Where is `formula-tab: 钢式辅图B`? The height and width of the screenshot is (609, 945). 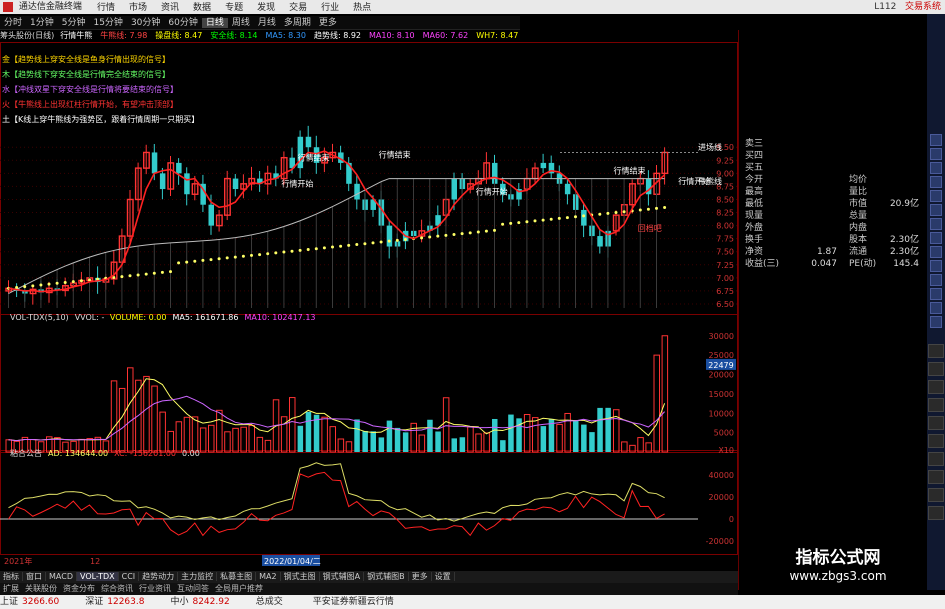
formula-tab: 钢式辅图B is located at coordinates (386, 576).